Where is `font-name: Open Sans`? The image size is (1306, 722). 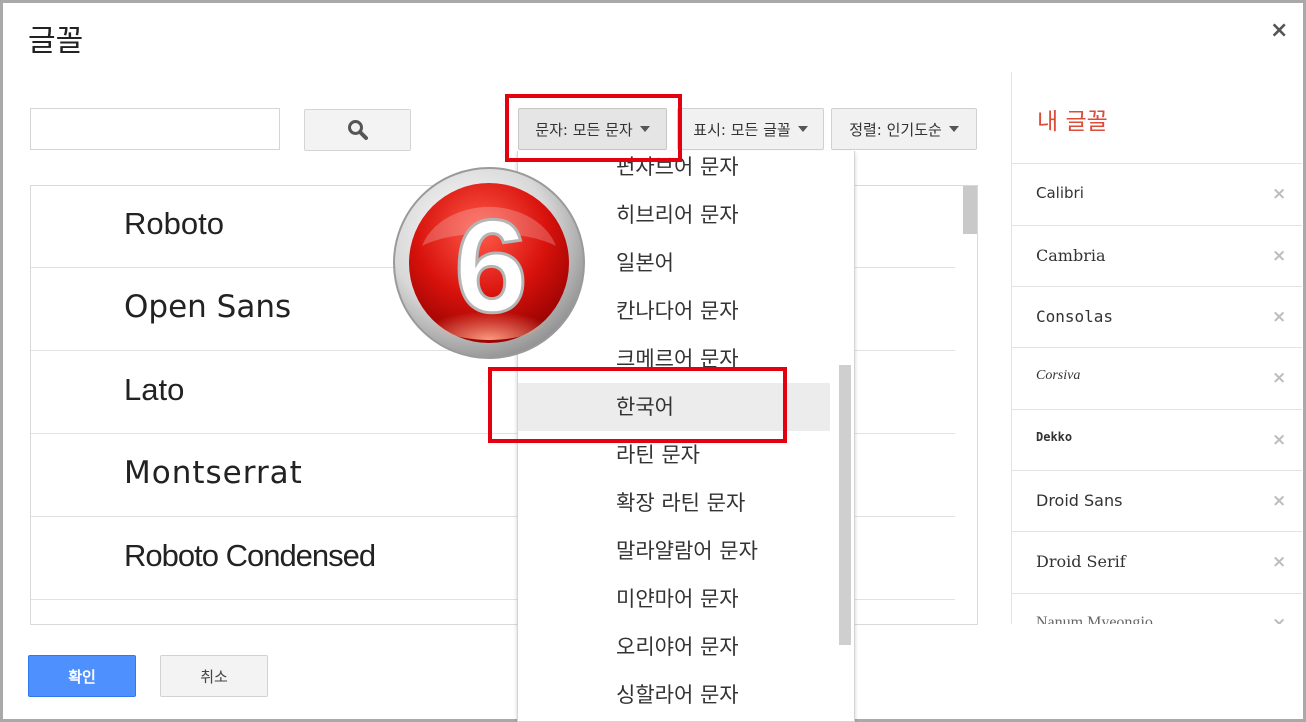
font-name: Open Sans is located at coordinates (208, 307).